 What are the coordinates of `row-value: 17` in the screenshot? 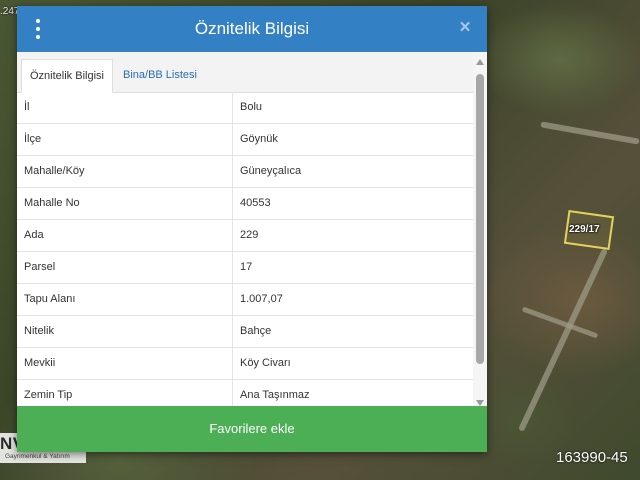 It's located at (246, 267).